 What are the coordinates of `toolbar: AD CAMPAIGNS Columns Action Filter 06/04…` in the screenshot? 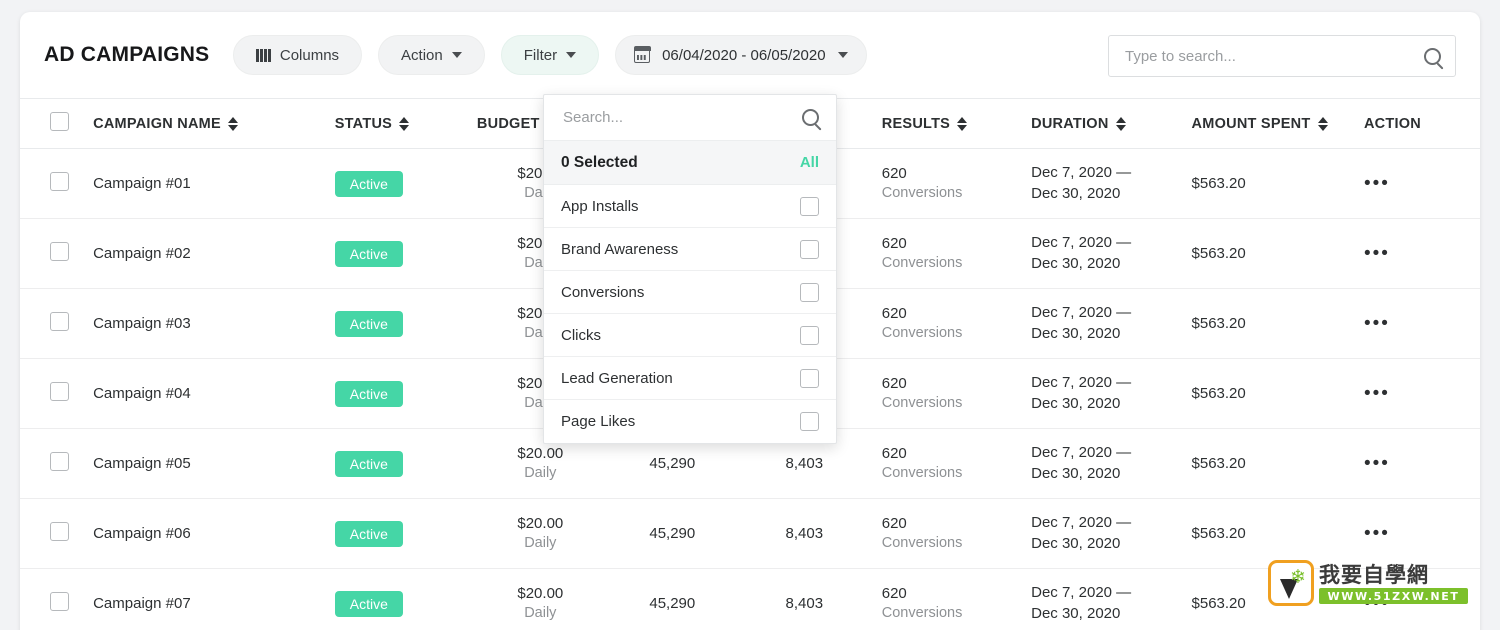 It's located at (750, 55).